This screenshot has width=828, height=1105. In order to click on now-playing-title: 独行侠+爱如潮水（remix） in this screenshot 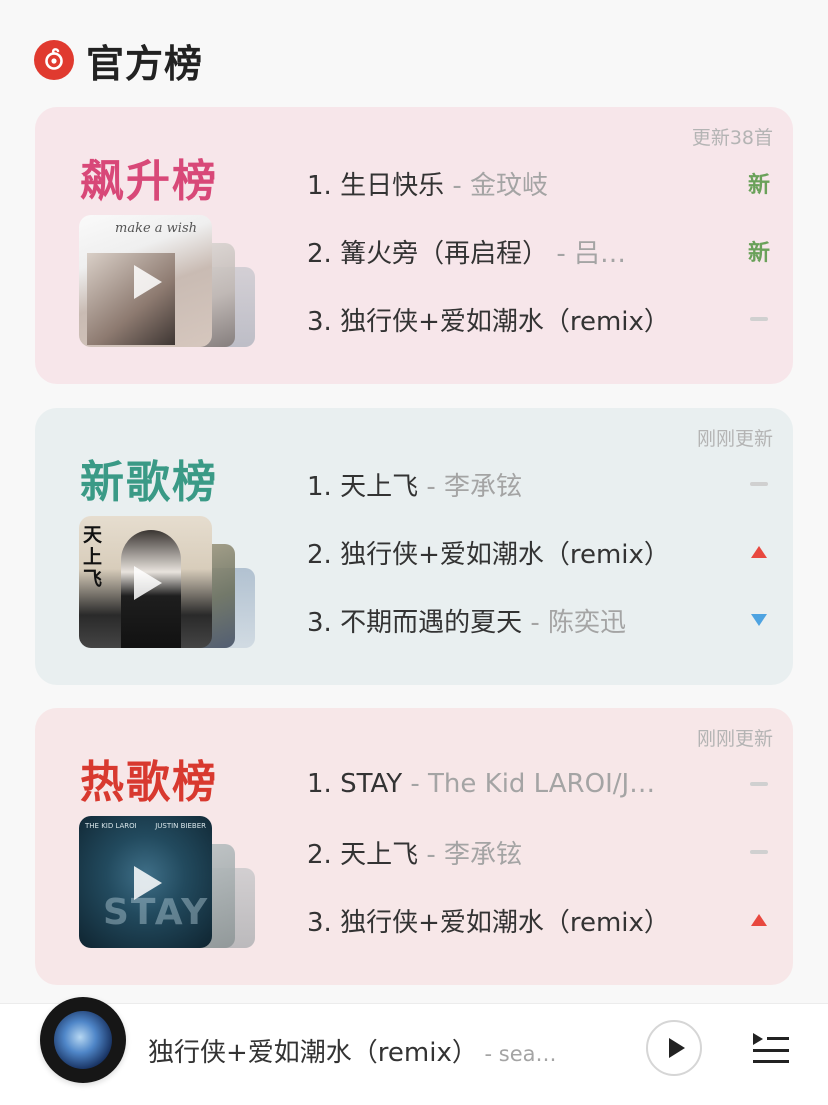, I will do `click(313, 1053)`.